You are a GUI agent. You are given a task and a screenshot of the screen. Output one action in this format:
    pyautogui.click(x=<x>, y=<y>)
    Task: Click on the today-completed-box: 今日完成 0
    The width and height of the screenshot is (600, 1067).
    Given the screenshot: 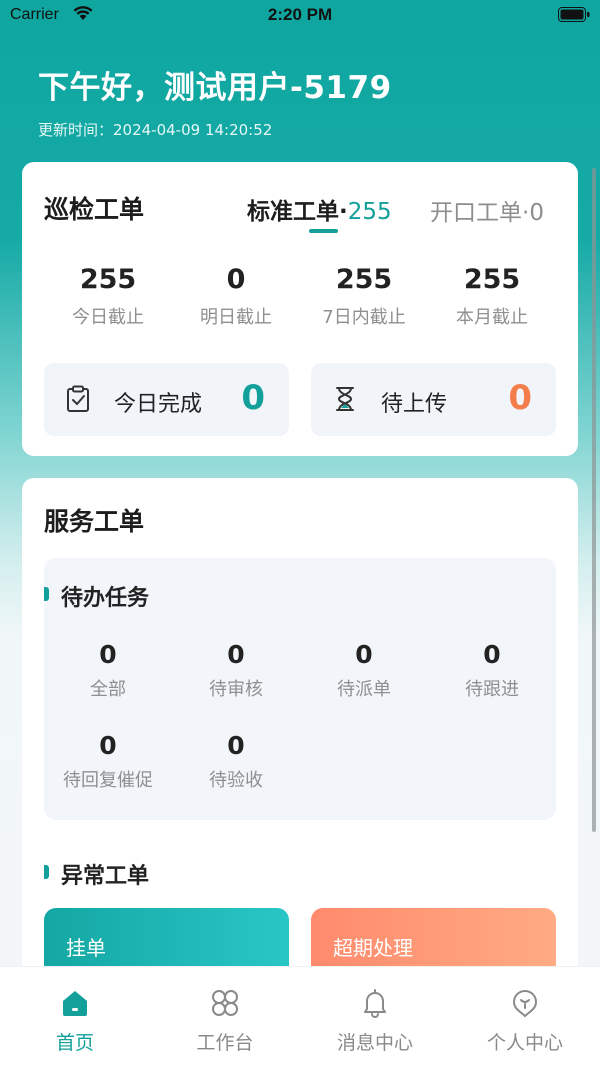 What is the action you would take?
    pyautogui.click(x=166, y=399)
    